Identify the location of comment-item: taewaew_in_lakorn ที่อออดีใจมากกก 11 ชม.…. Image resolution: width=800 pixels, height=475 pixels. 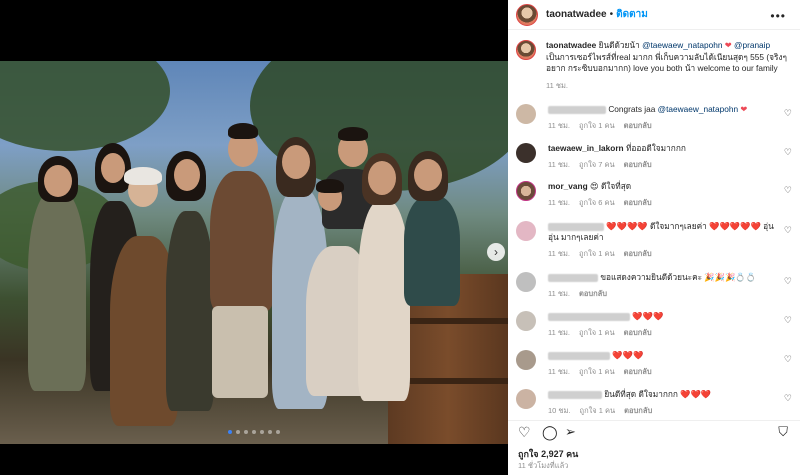
(654, 156).